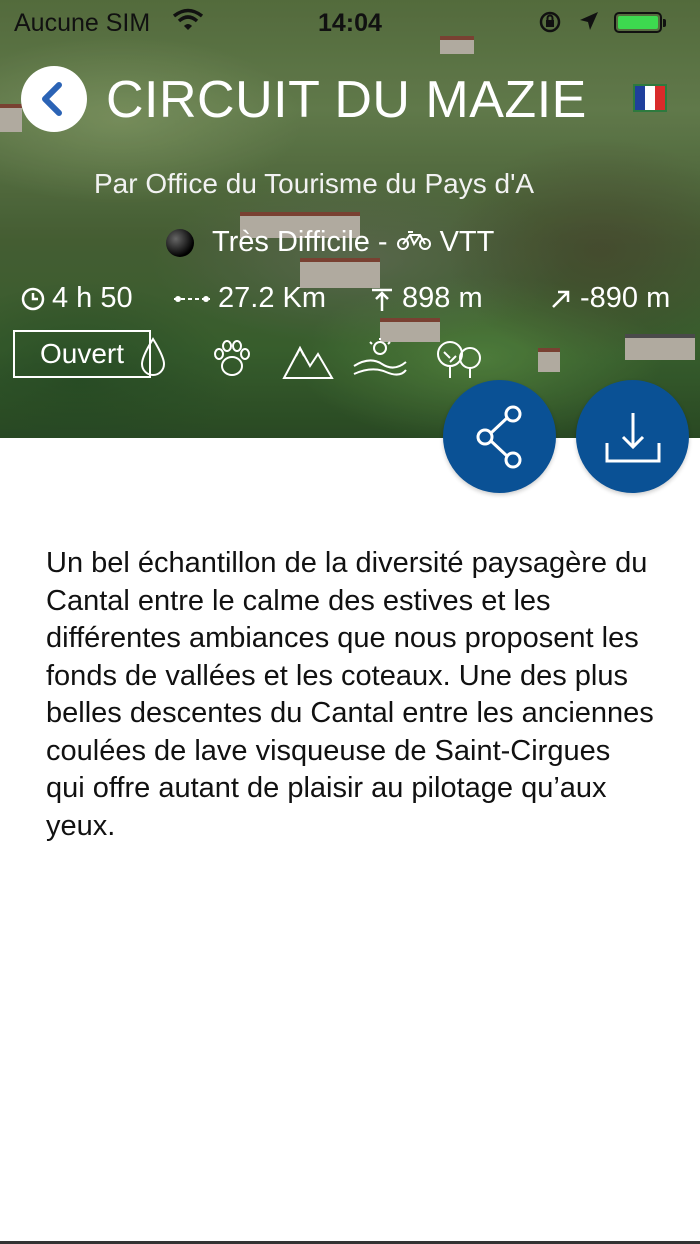 Image resolution: width=700 pixels, height=1244 pixels. I want to click on landscape-icon, so click(380, 360).